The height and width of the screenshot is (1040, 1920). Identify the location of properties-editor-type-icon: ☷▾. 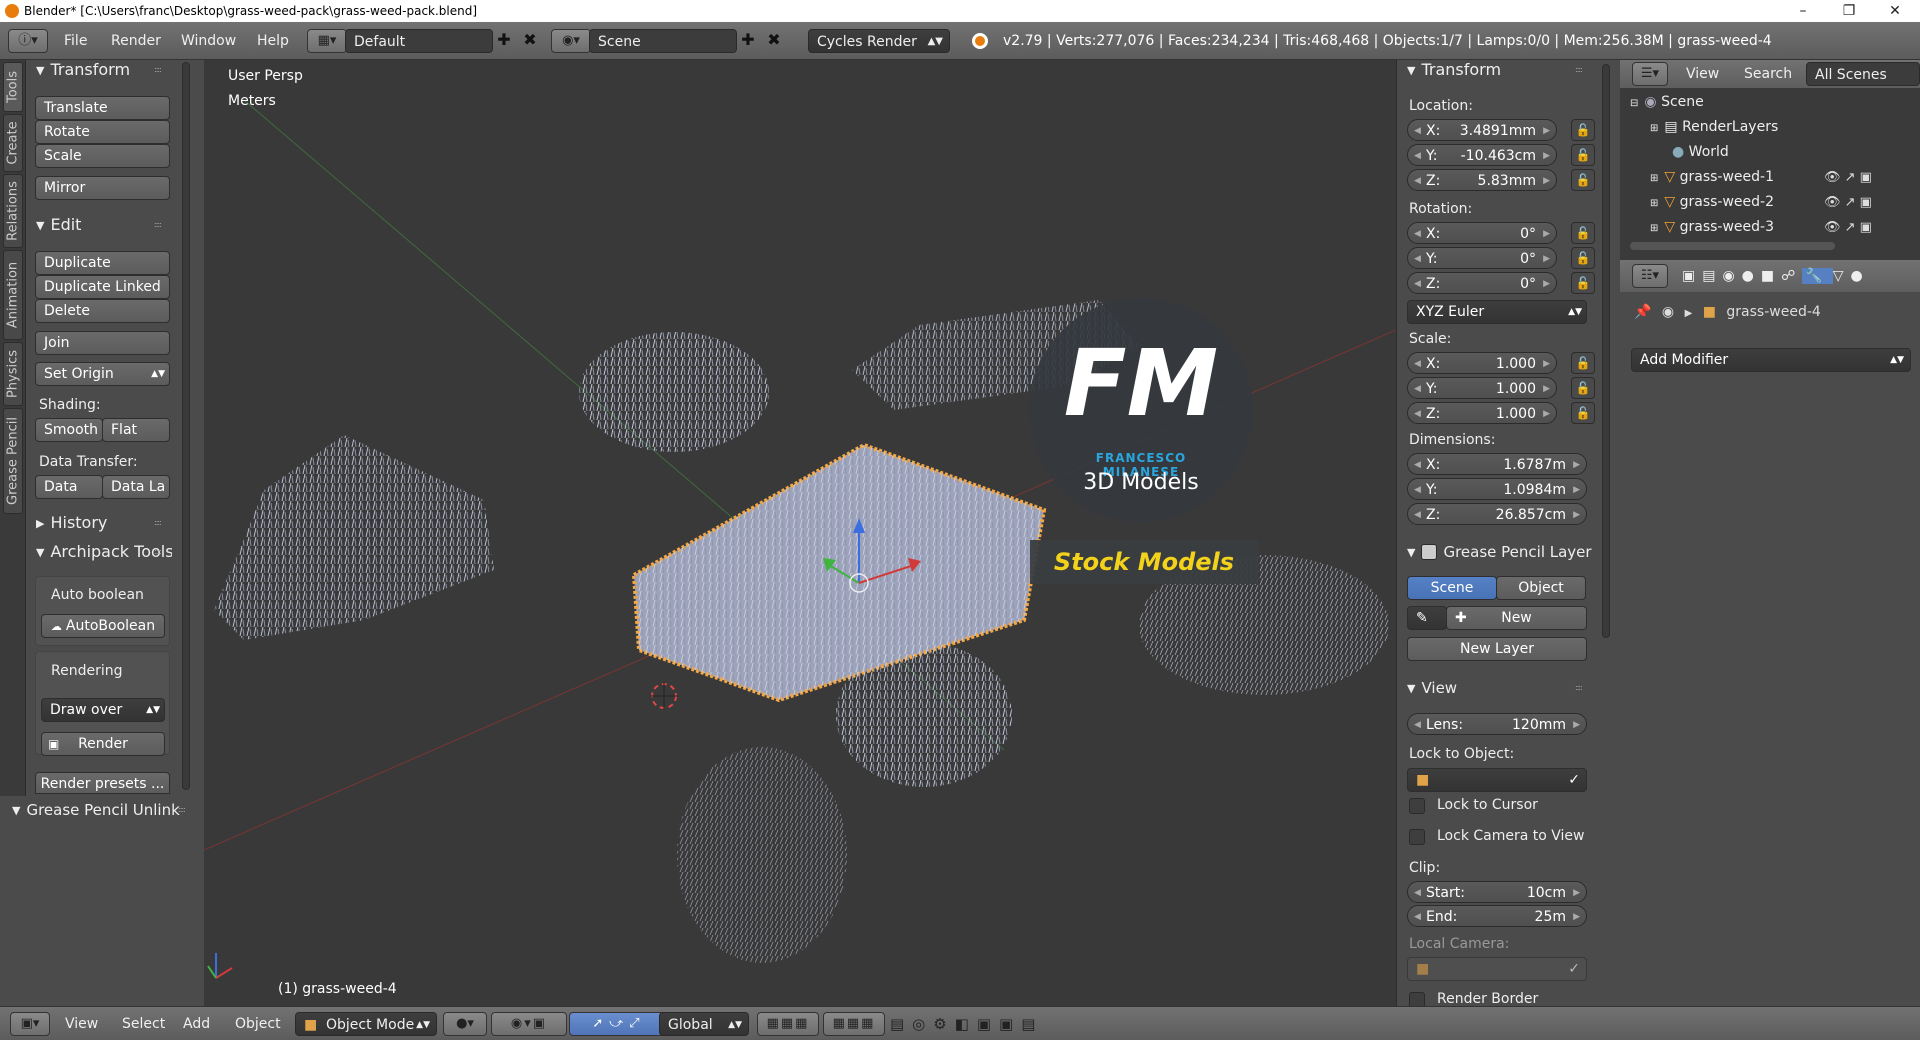
(1650, 276).